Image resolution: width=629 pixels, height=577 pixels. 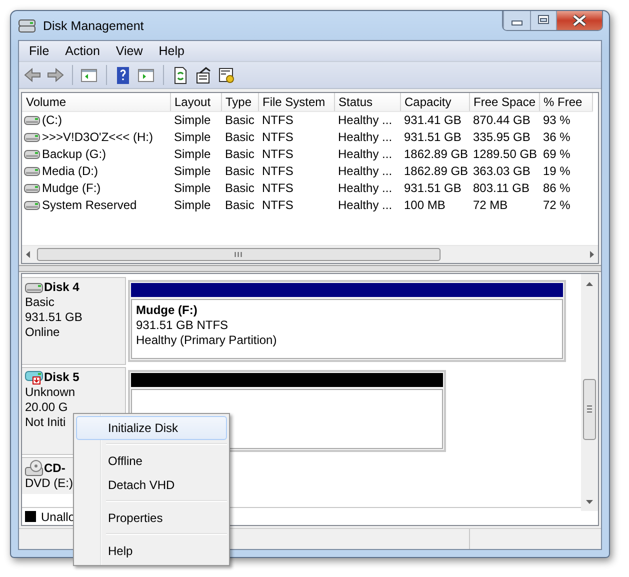 I want to click on table-cell: NTFS, so click(x=296, y=119).